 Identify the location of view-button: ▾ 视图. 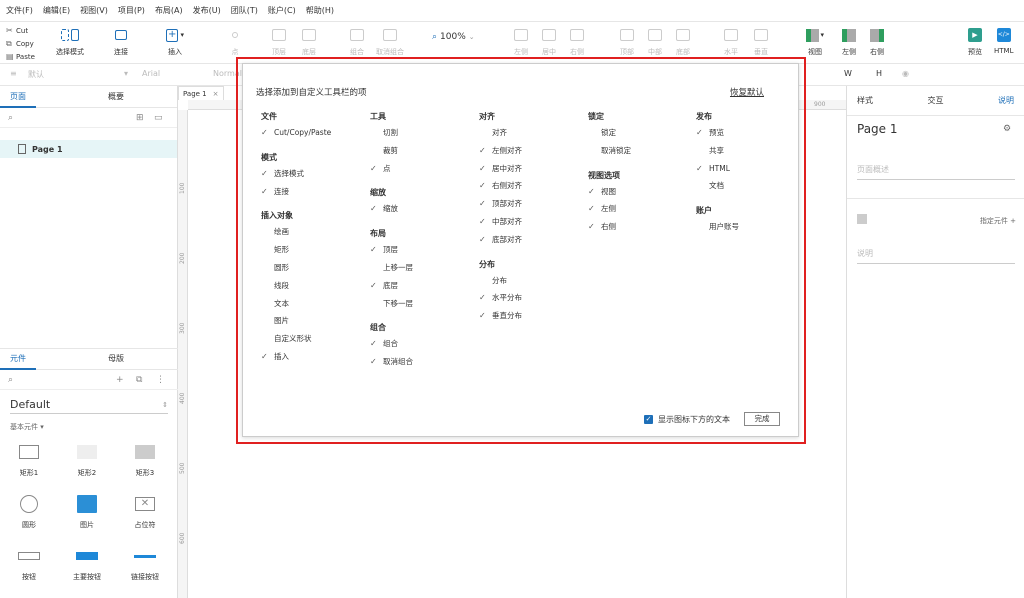
(815, 41).